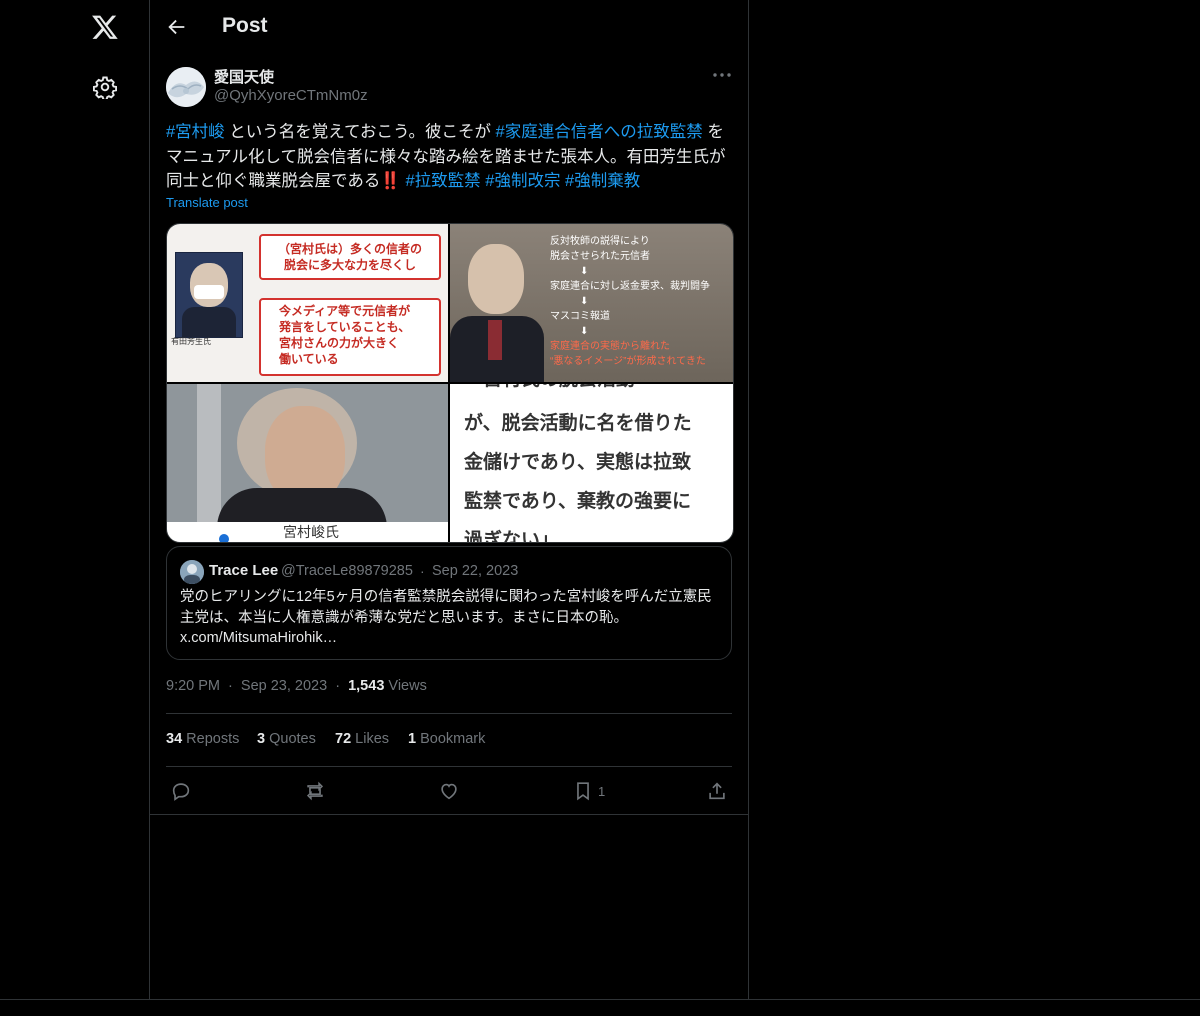  I want to click on author-handle: @QyhXyoreCTmNm0z, so click(291, 95).